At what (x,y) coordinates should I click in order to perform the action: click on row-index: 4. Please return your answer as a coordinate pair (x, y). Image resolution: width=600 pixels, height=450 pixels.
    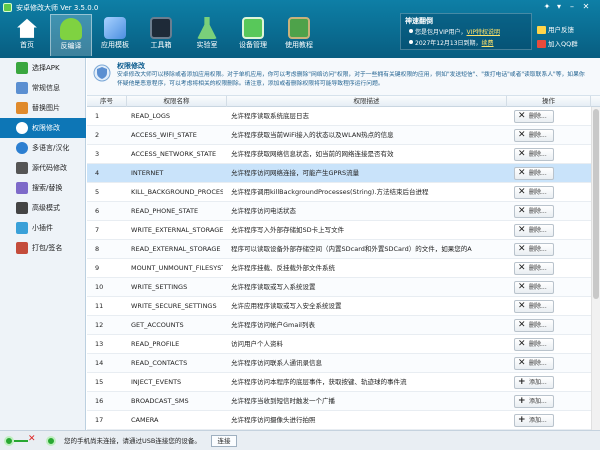
    Looking at the image, I should click on (97, 173).